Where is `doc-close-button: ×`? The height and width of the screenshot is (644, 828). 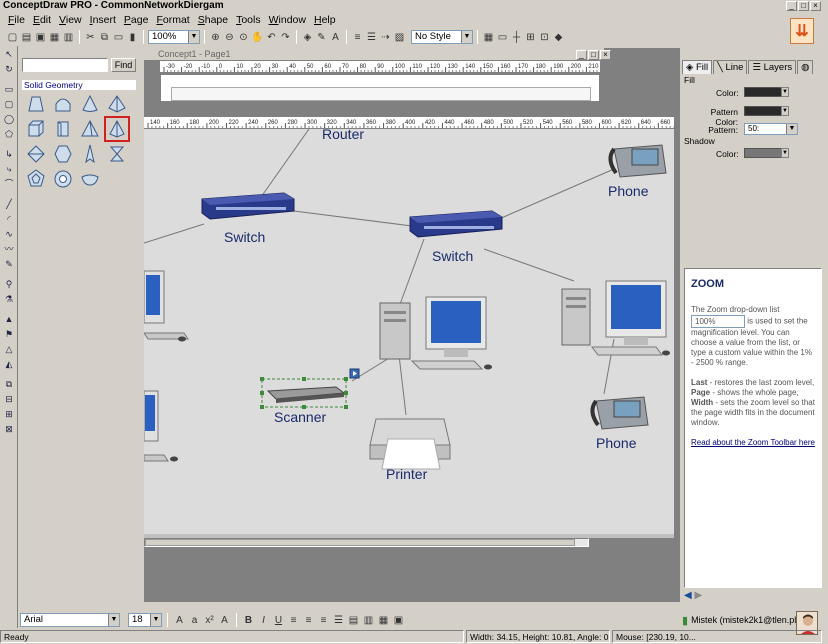 doc-close-button: × is located at coordinates (605, 55).